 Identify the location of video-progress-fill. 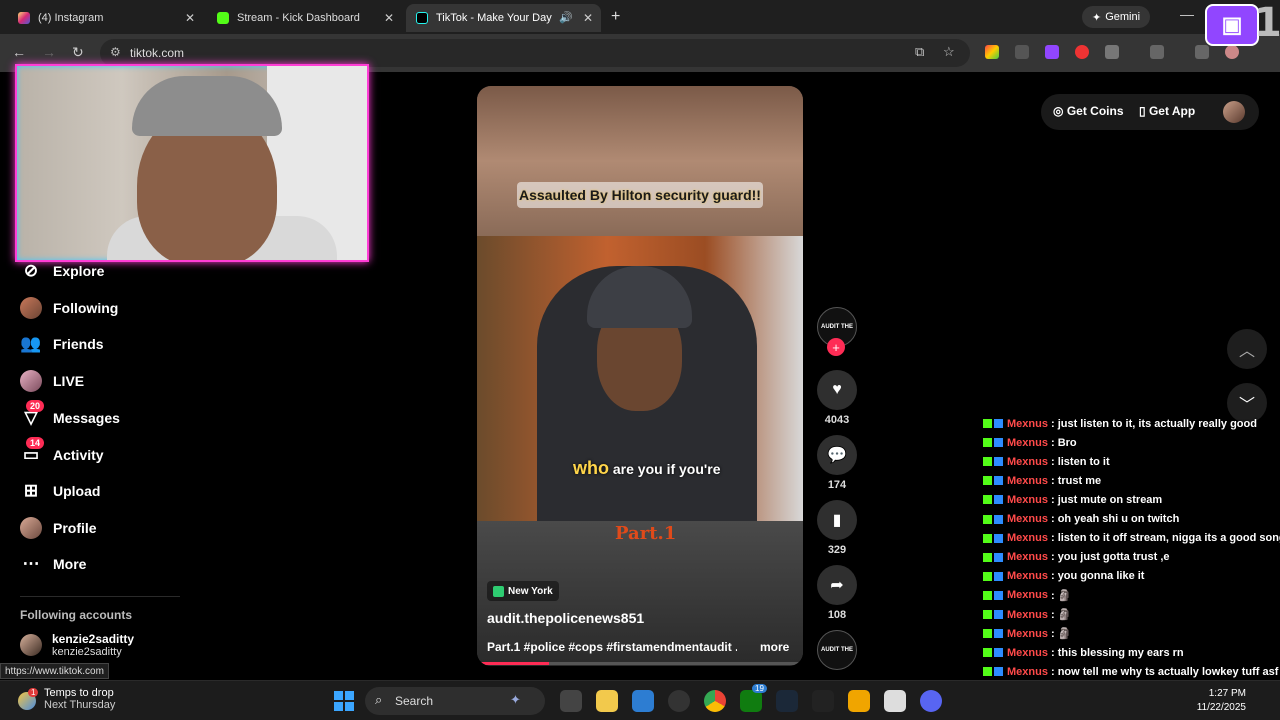
(513, 663).